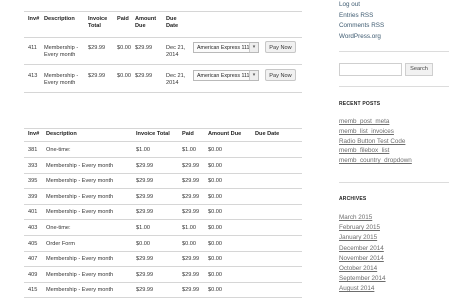 This screenshot has width=474, height=301. Describe the element at coordinates (253, 75) in the screenshot. I see `chevron-down-icon: ▾` at that location.